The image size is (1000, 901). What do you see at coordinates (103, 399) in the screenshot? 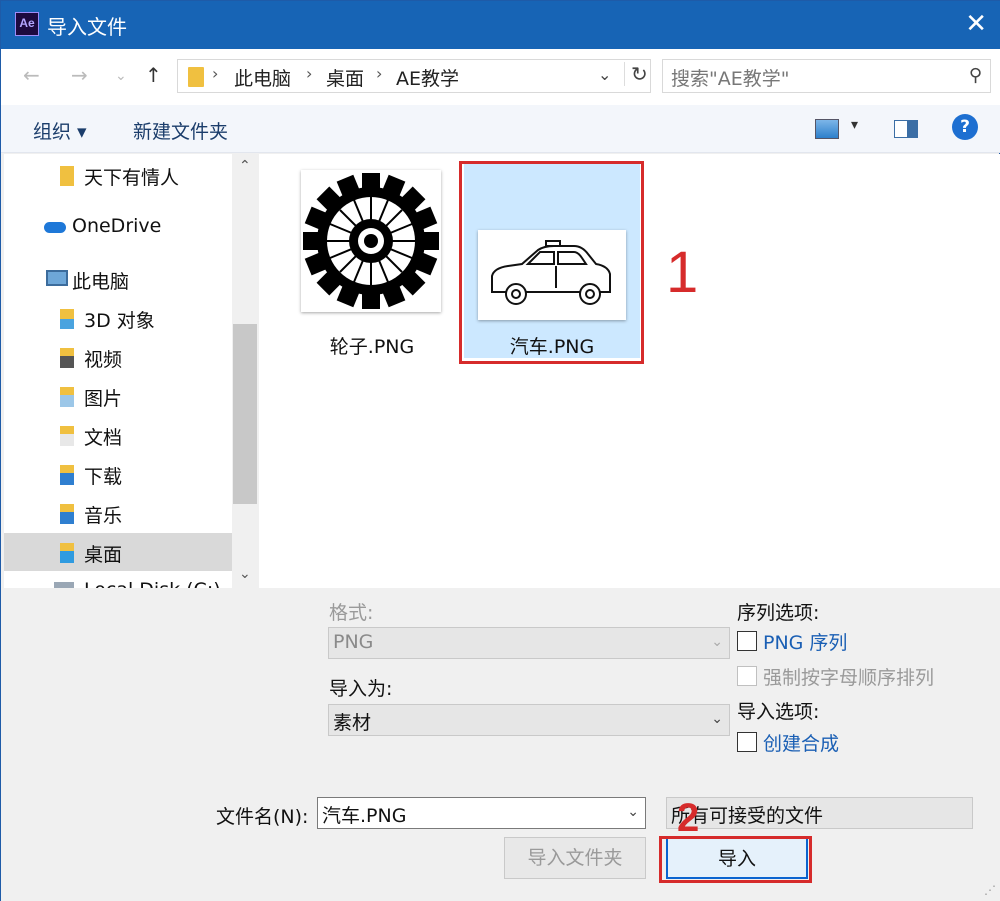
I see `nav-item-label: 图片` at bounding box center [103, 399].